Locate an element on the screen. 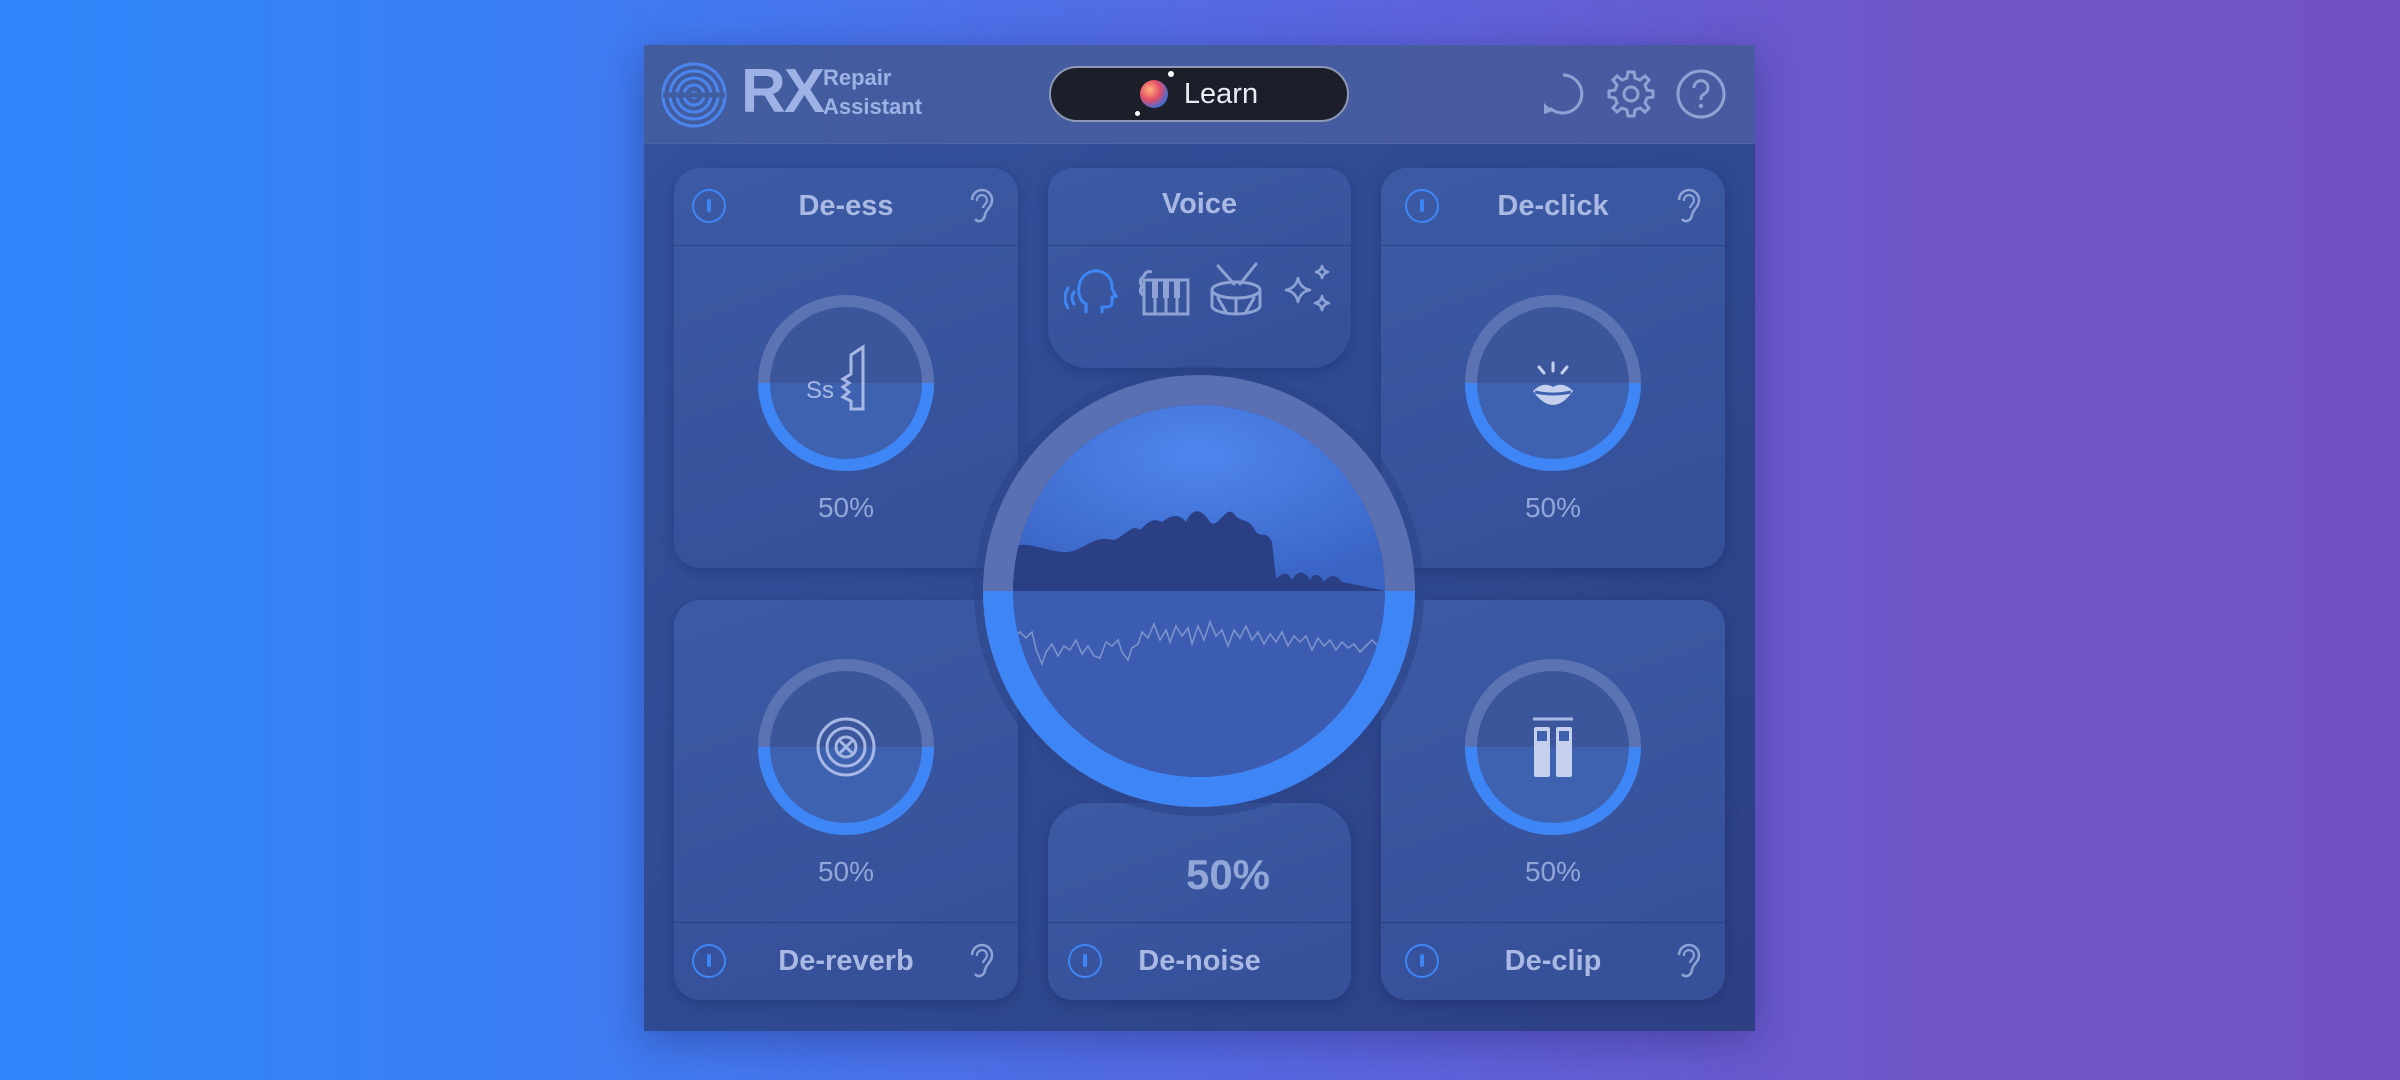 The height and width of the screenshot is (1080, 2400). de-ess-percent: 50% is located at coordinates (846, 507).